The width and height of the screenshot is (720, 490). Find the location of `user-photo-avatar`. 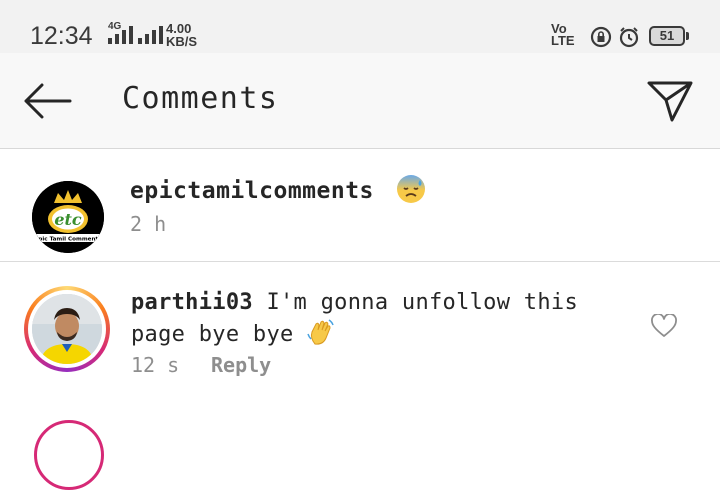

user-photo-avatar is located at coordinates (67, 329).